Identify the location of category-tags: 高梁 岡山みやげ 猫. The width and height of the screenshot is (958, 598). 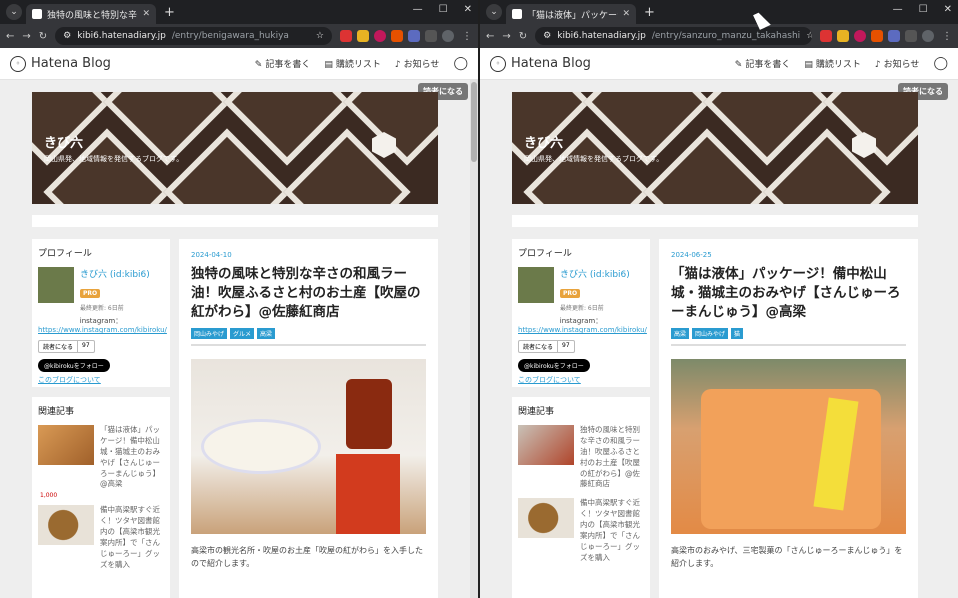
(788, 333).